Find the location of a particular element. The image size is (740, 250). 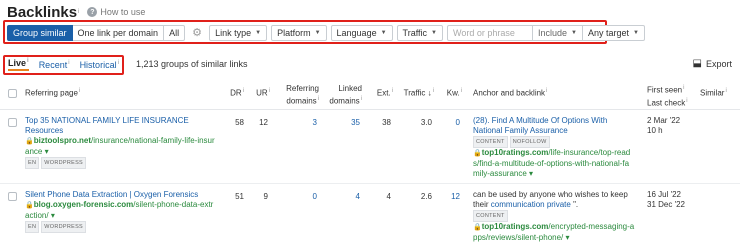

help-icon: ? is located at coordinates (92, 12).